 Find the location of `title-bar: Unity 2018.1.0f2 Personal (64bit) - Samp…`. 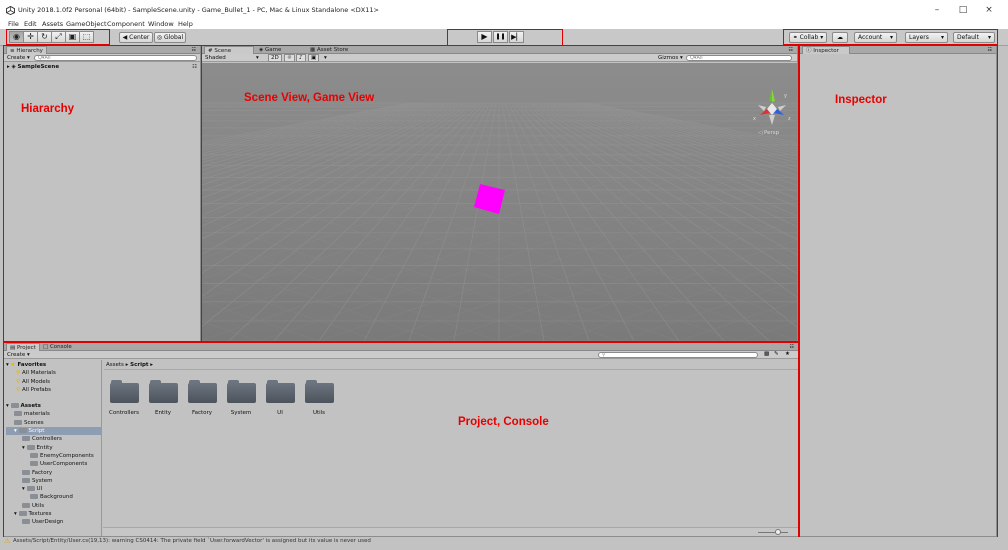

title-bar: Unity 2018.1.0f2 Personal (64bit) - Samp… is located at coordinates (504, 9).